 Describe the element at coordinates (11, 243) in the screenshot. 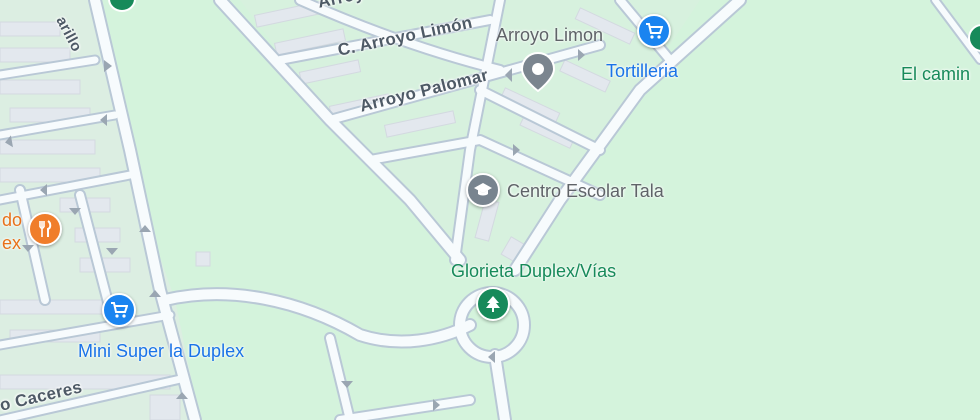

I see `place-label-restaurant-line2: ex` at that location.